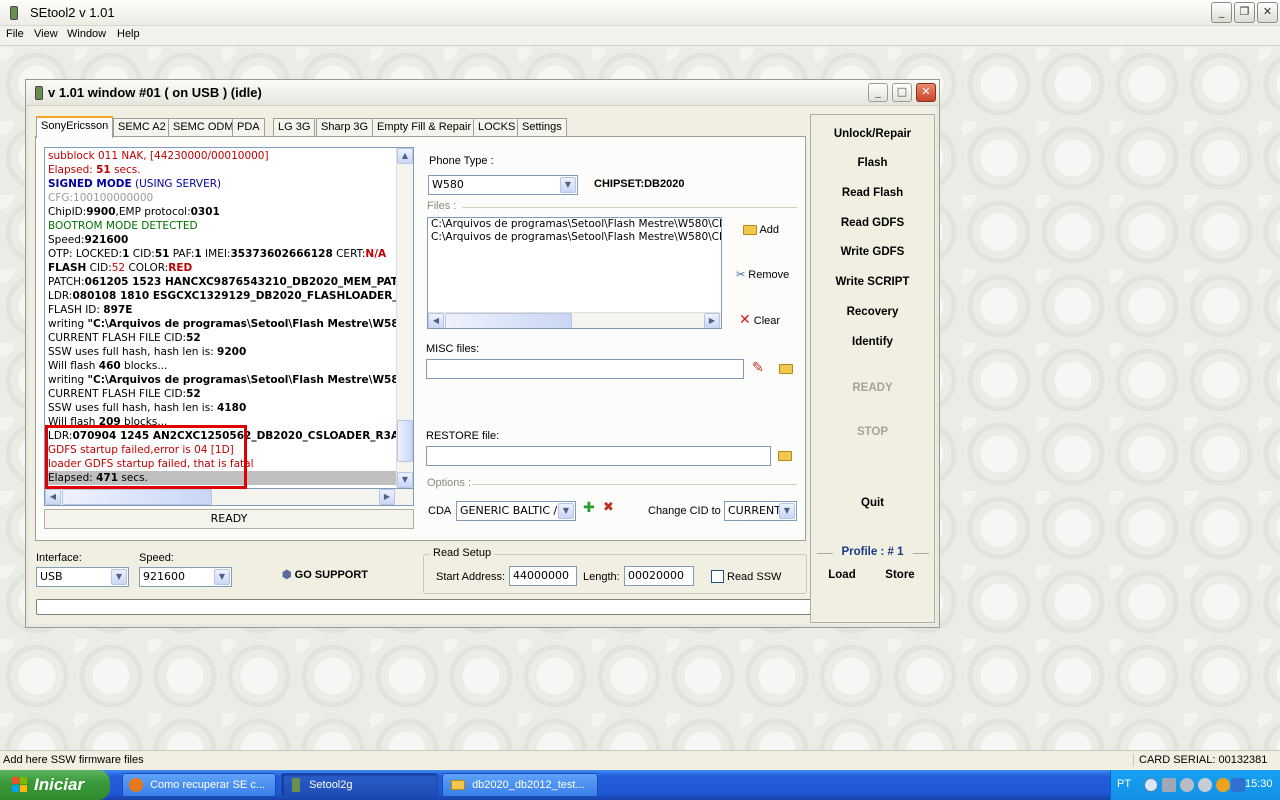 The image size is (1280, 800). I want to click on menu-file: File, so click(15, 34).